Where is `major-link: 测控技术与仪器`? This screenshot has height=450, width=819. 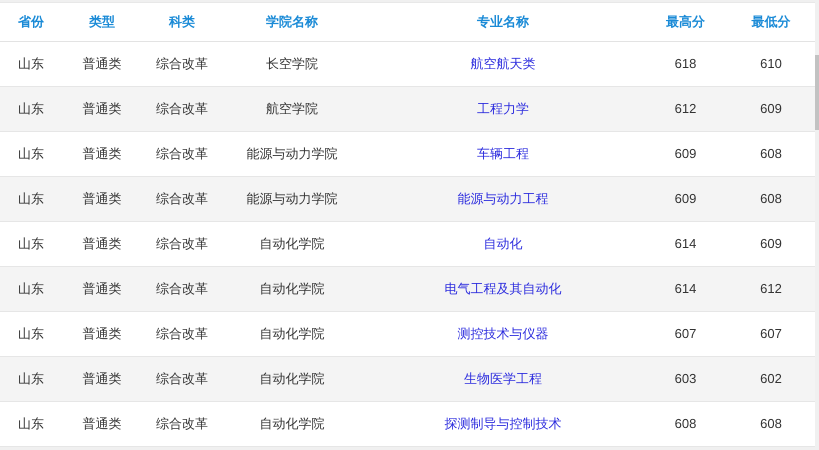 major-link: 测控技术与仪器 is located at coordinates (503, 334).